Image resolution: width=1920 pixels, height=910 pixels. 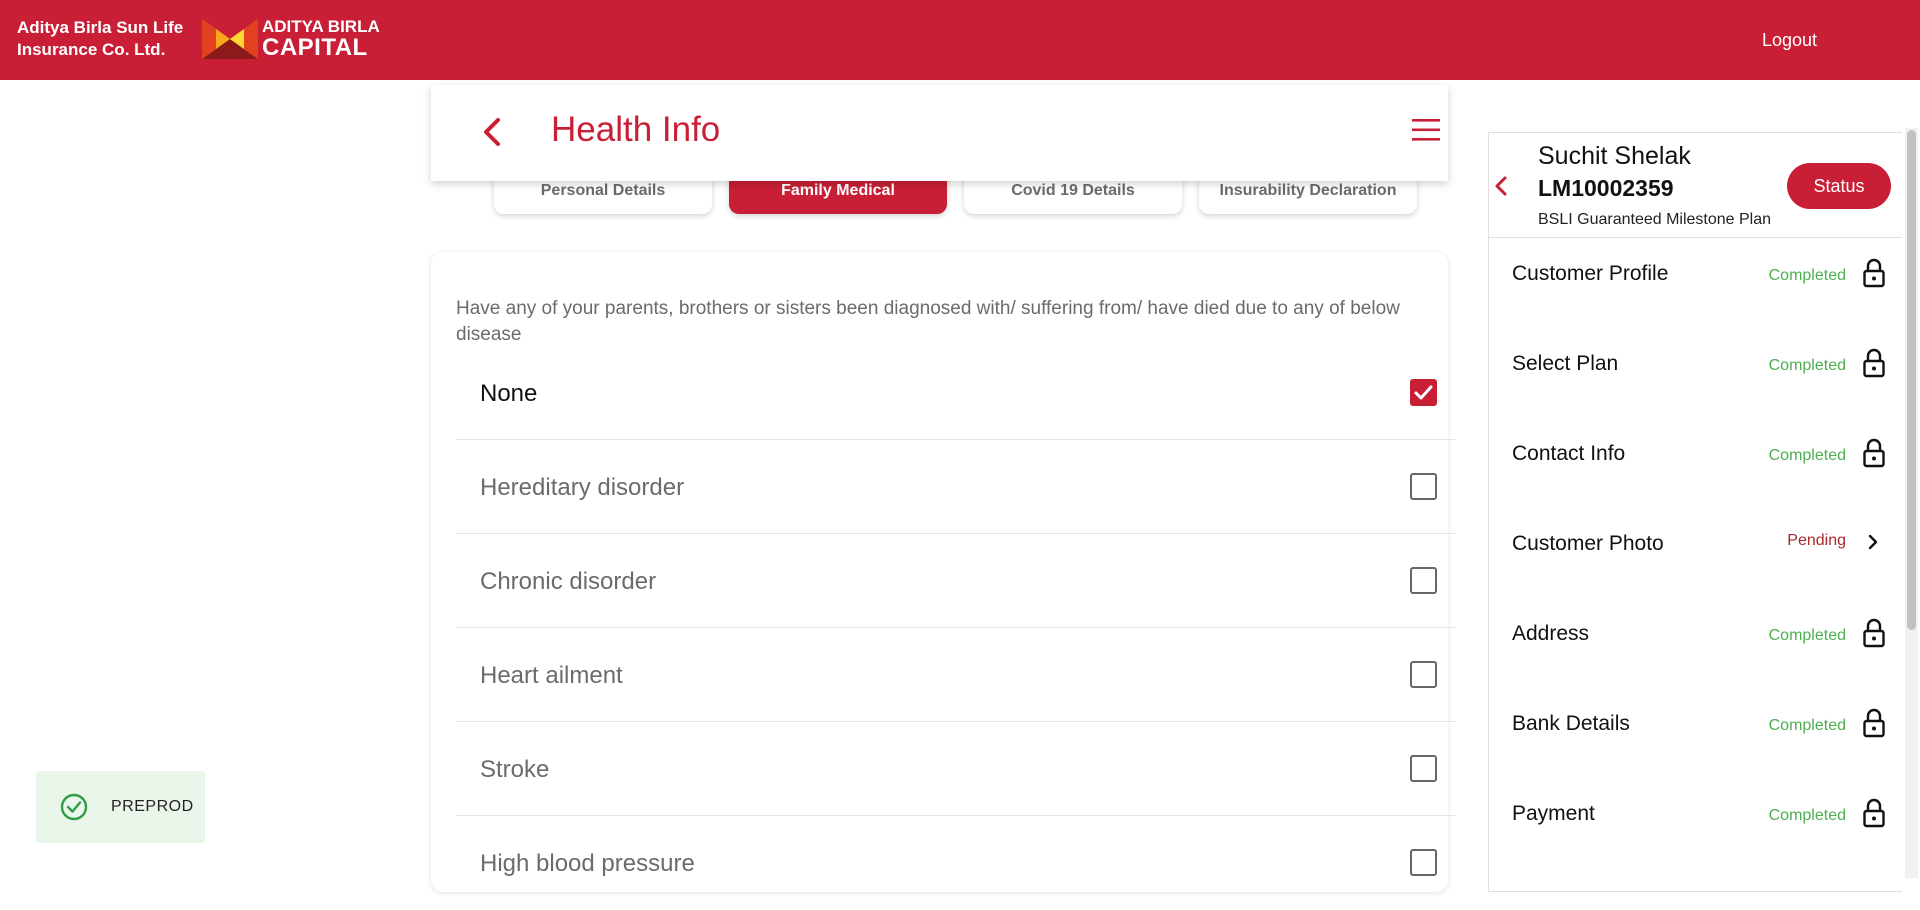 I want to click on brand-line-2: Insurance Co. Ltd., so click(x=91, y=49).